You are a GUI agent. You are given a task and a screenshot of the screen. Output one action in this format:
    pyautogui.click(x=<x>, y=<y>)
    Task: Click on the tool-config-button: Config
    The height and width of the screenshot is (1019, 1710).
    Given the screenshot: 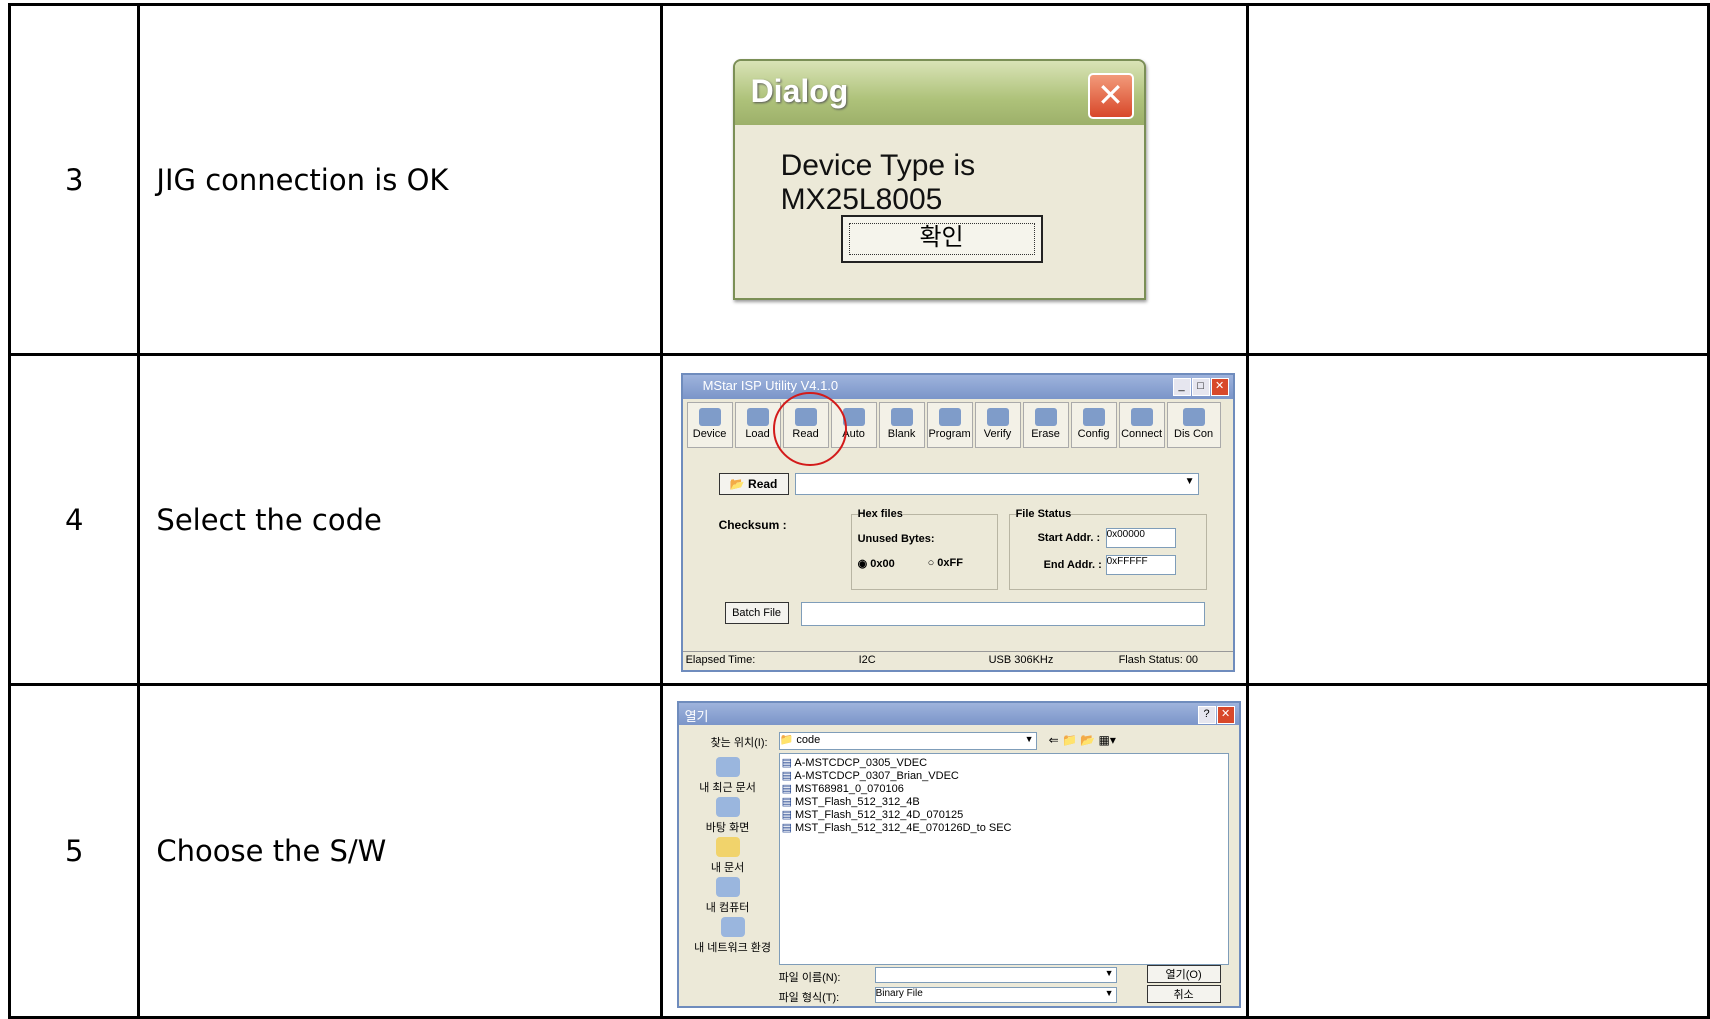 What is the action you would take?
    pyautogui.click(x=1093, y=425)
    